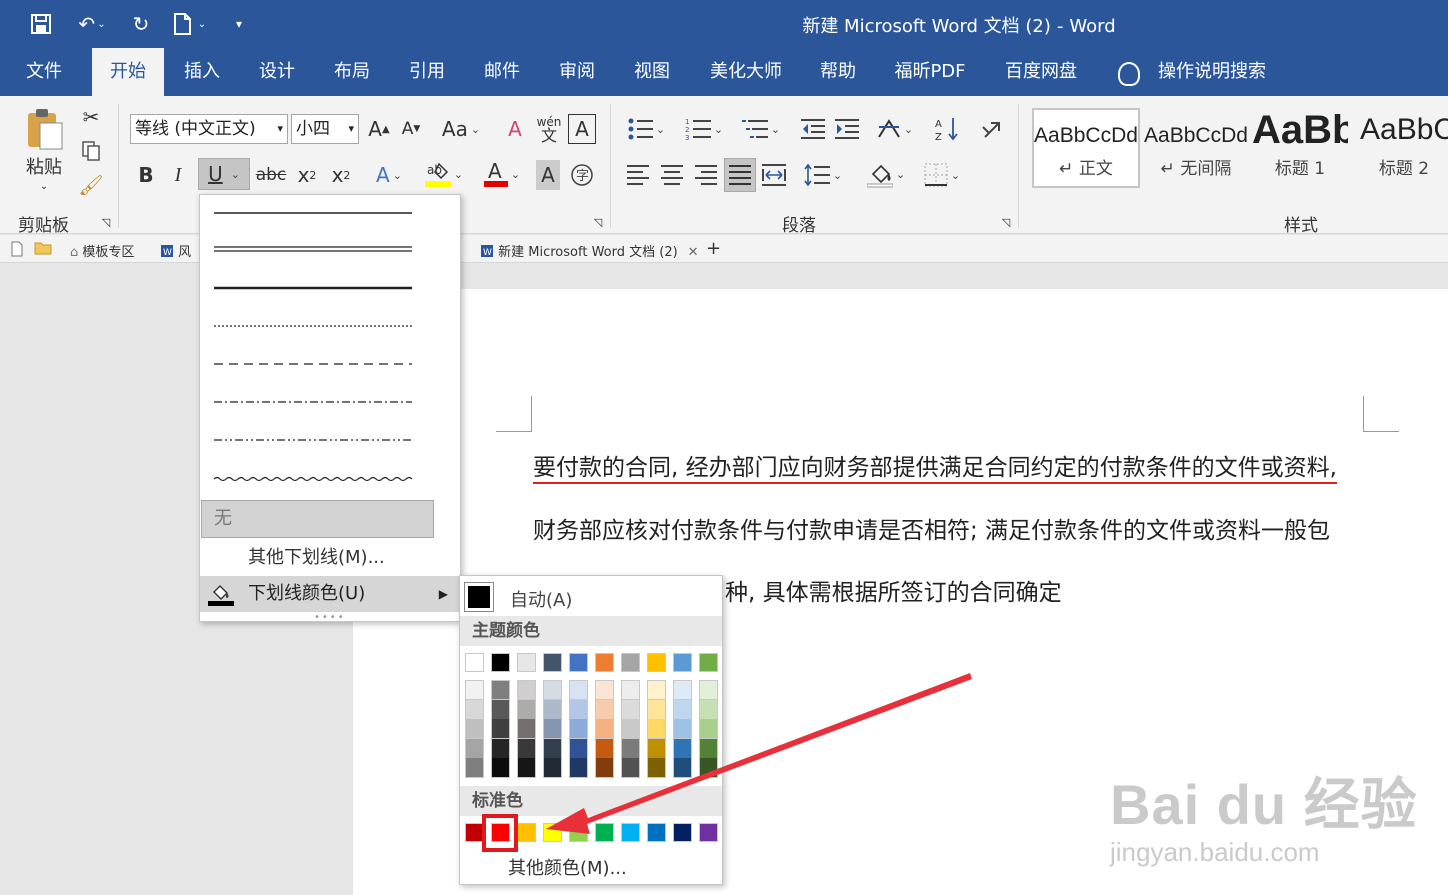  What do you see at coordinates (102, 250) in the screenshot?
I see `doc-tab-templates: ⌂ 模板专区` at bounding box center [102, 250].